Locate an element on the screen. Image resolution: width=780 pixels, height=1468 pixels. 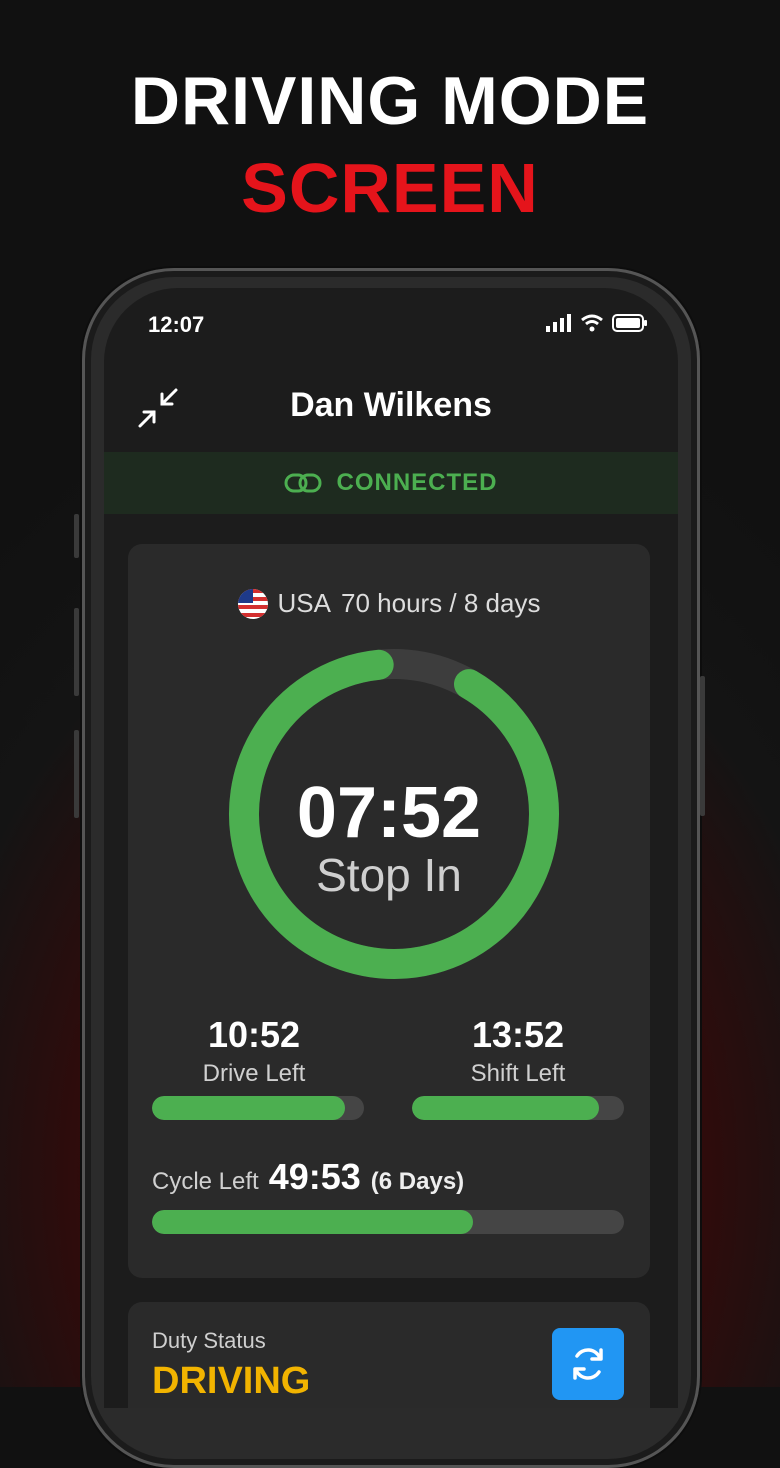
cycle-left-label: Cycle Left is located at coordinates (205, 1181).